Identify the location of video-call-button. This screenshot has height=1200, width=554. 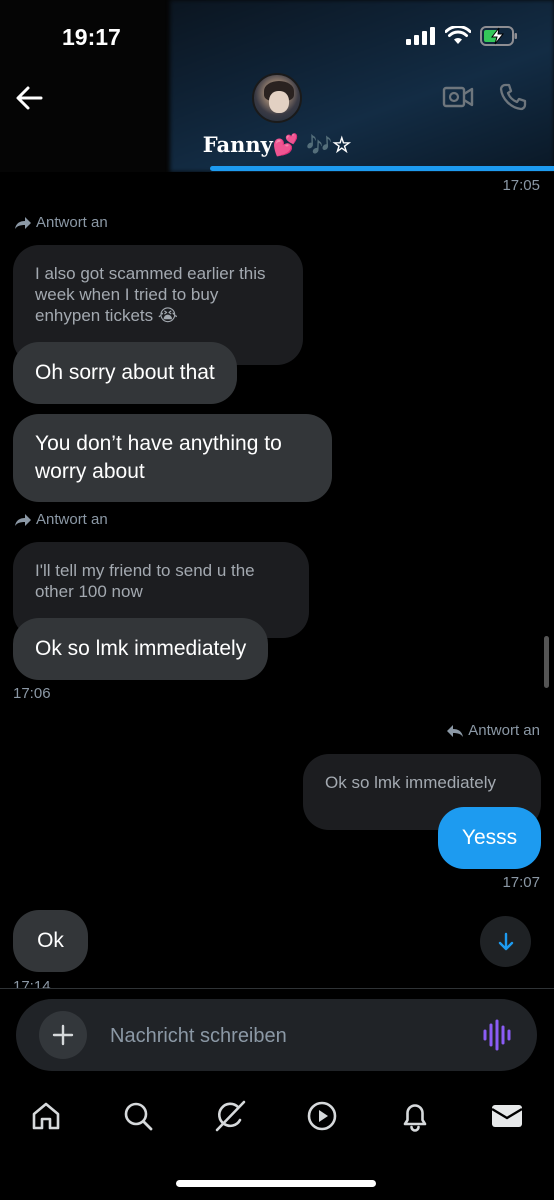
(458, 97).